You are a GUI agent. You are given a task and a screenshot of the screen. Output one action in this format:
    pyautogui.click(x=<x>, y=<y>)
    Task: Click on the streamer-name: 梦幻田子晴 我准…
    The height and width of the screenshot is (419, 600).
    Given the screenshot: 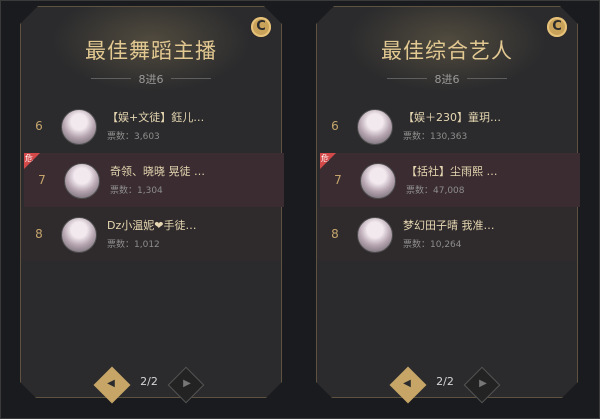 What is the action you would take?
    pyautogui.click(x=449, y=225)
    